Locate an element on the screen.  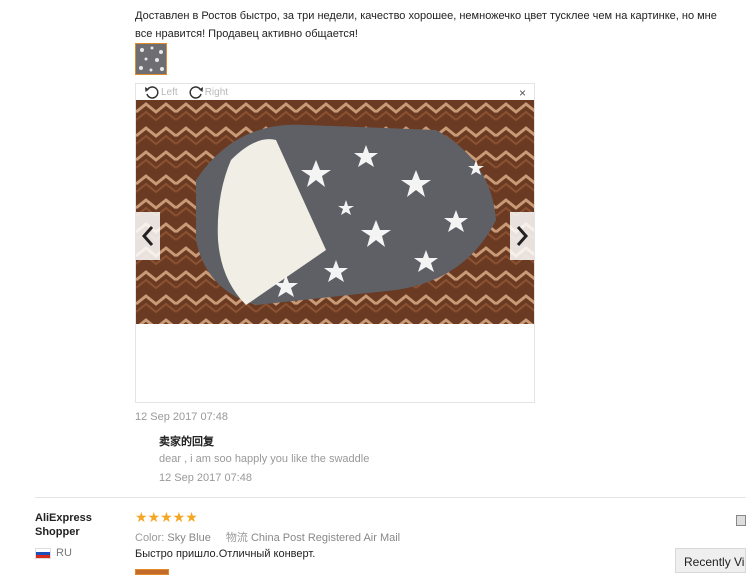
review-photo-thumbnail is located at coordinates (151, 59).